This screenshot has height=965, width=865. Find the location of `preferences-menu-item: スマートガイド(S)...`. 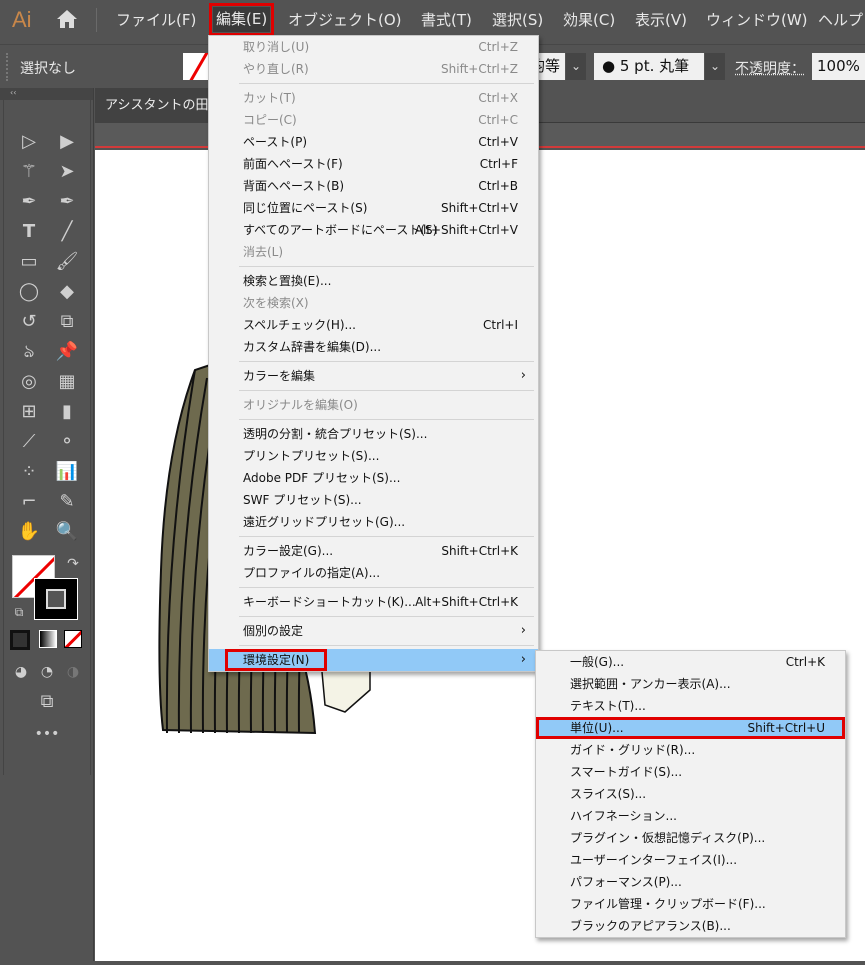

preferences-menu-item: スマートガイド(S)... is located at coordinates (690, 772).